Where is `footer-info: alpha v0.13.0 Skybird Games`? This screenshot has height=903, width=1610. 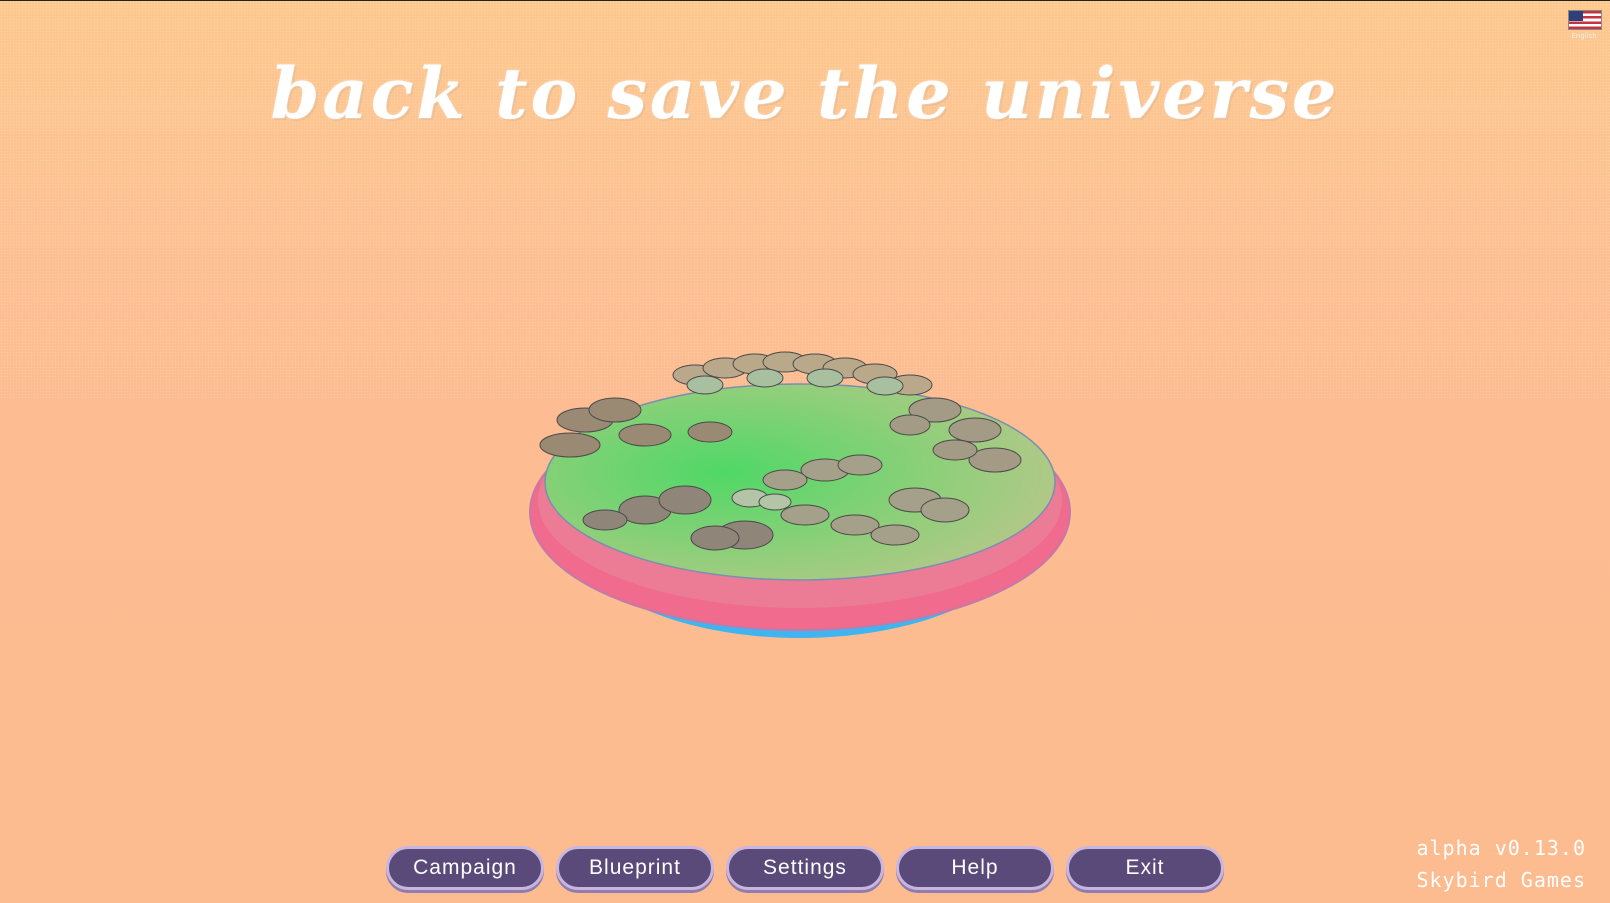
footer-info: alpha v0.13.0 Skybird Games is located at coordinates (1501, 864).